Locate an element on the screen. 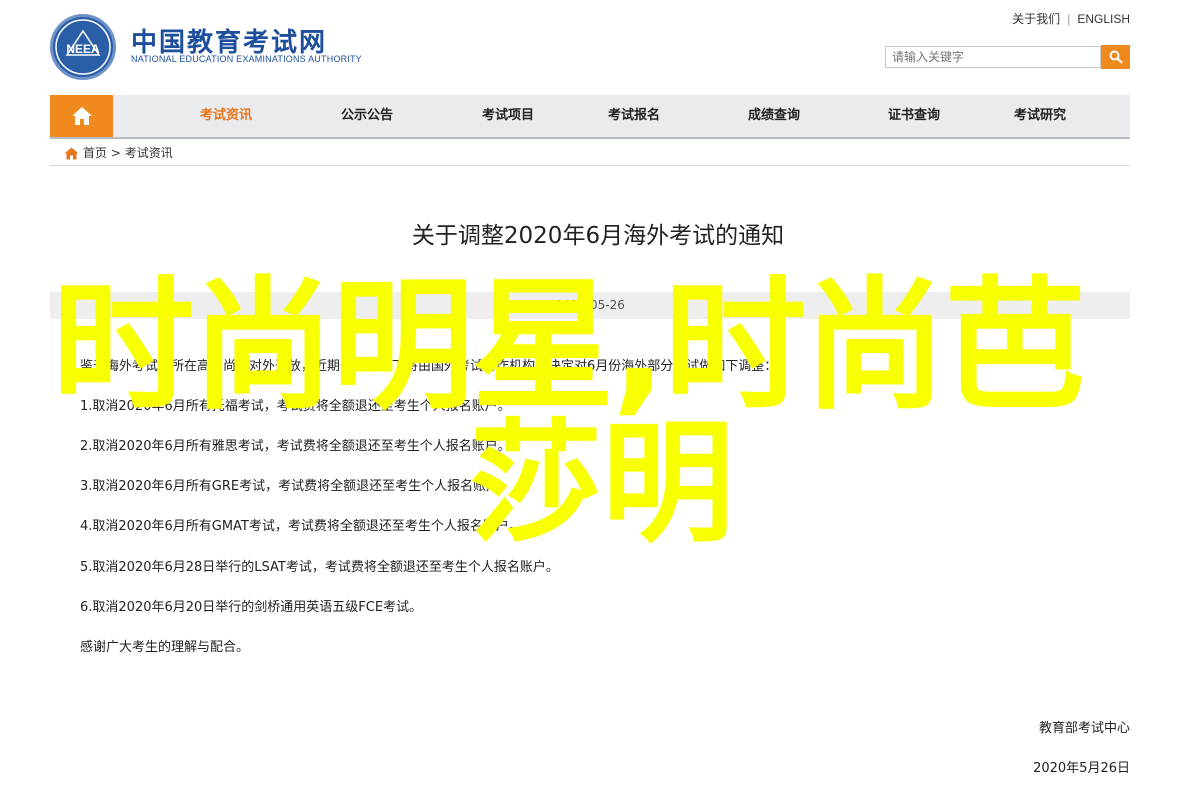 This screenshot has height=800, width=1196. nav-home-button is located at coordinates (81, 116).